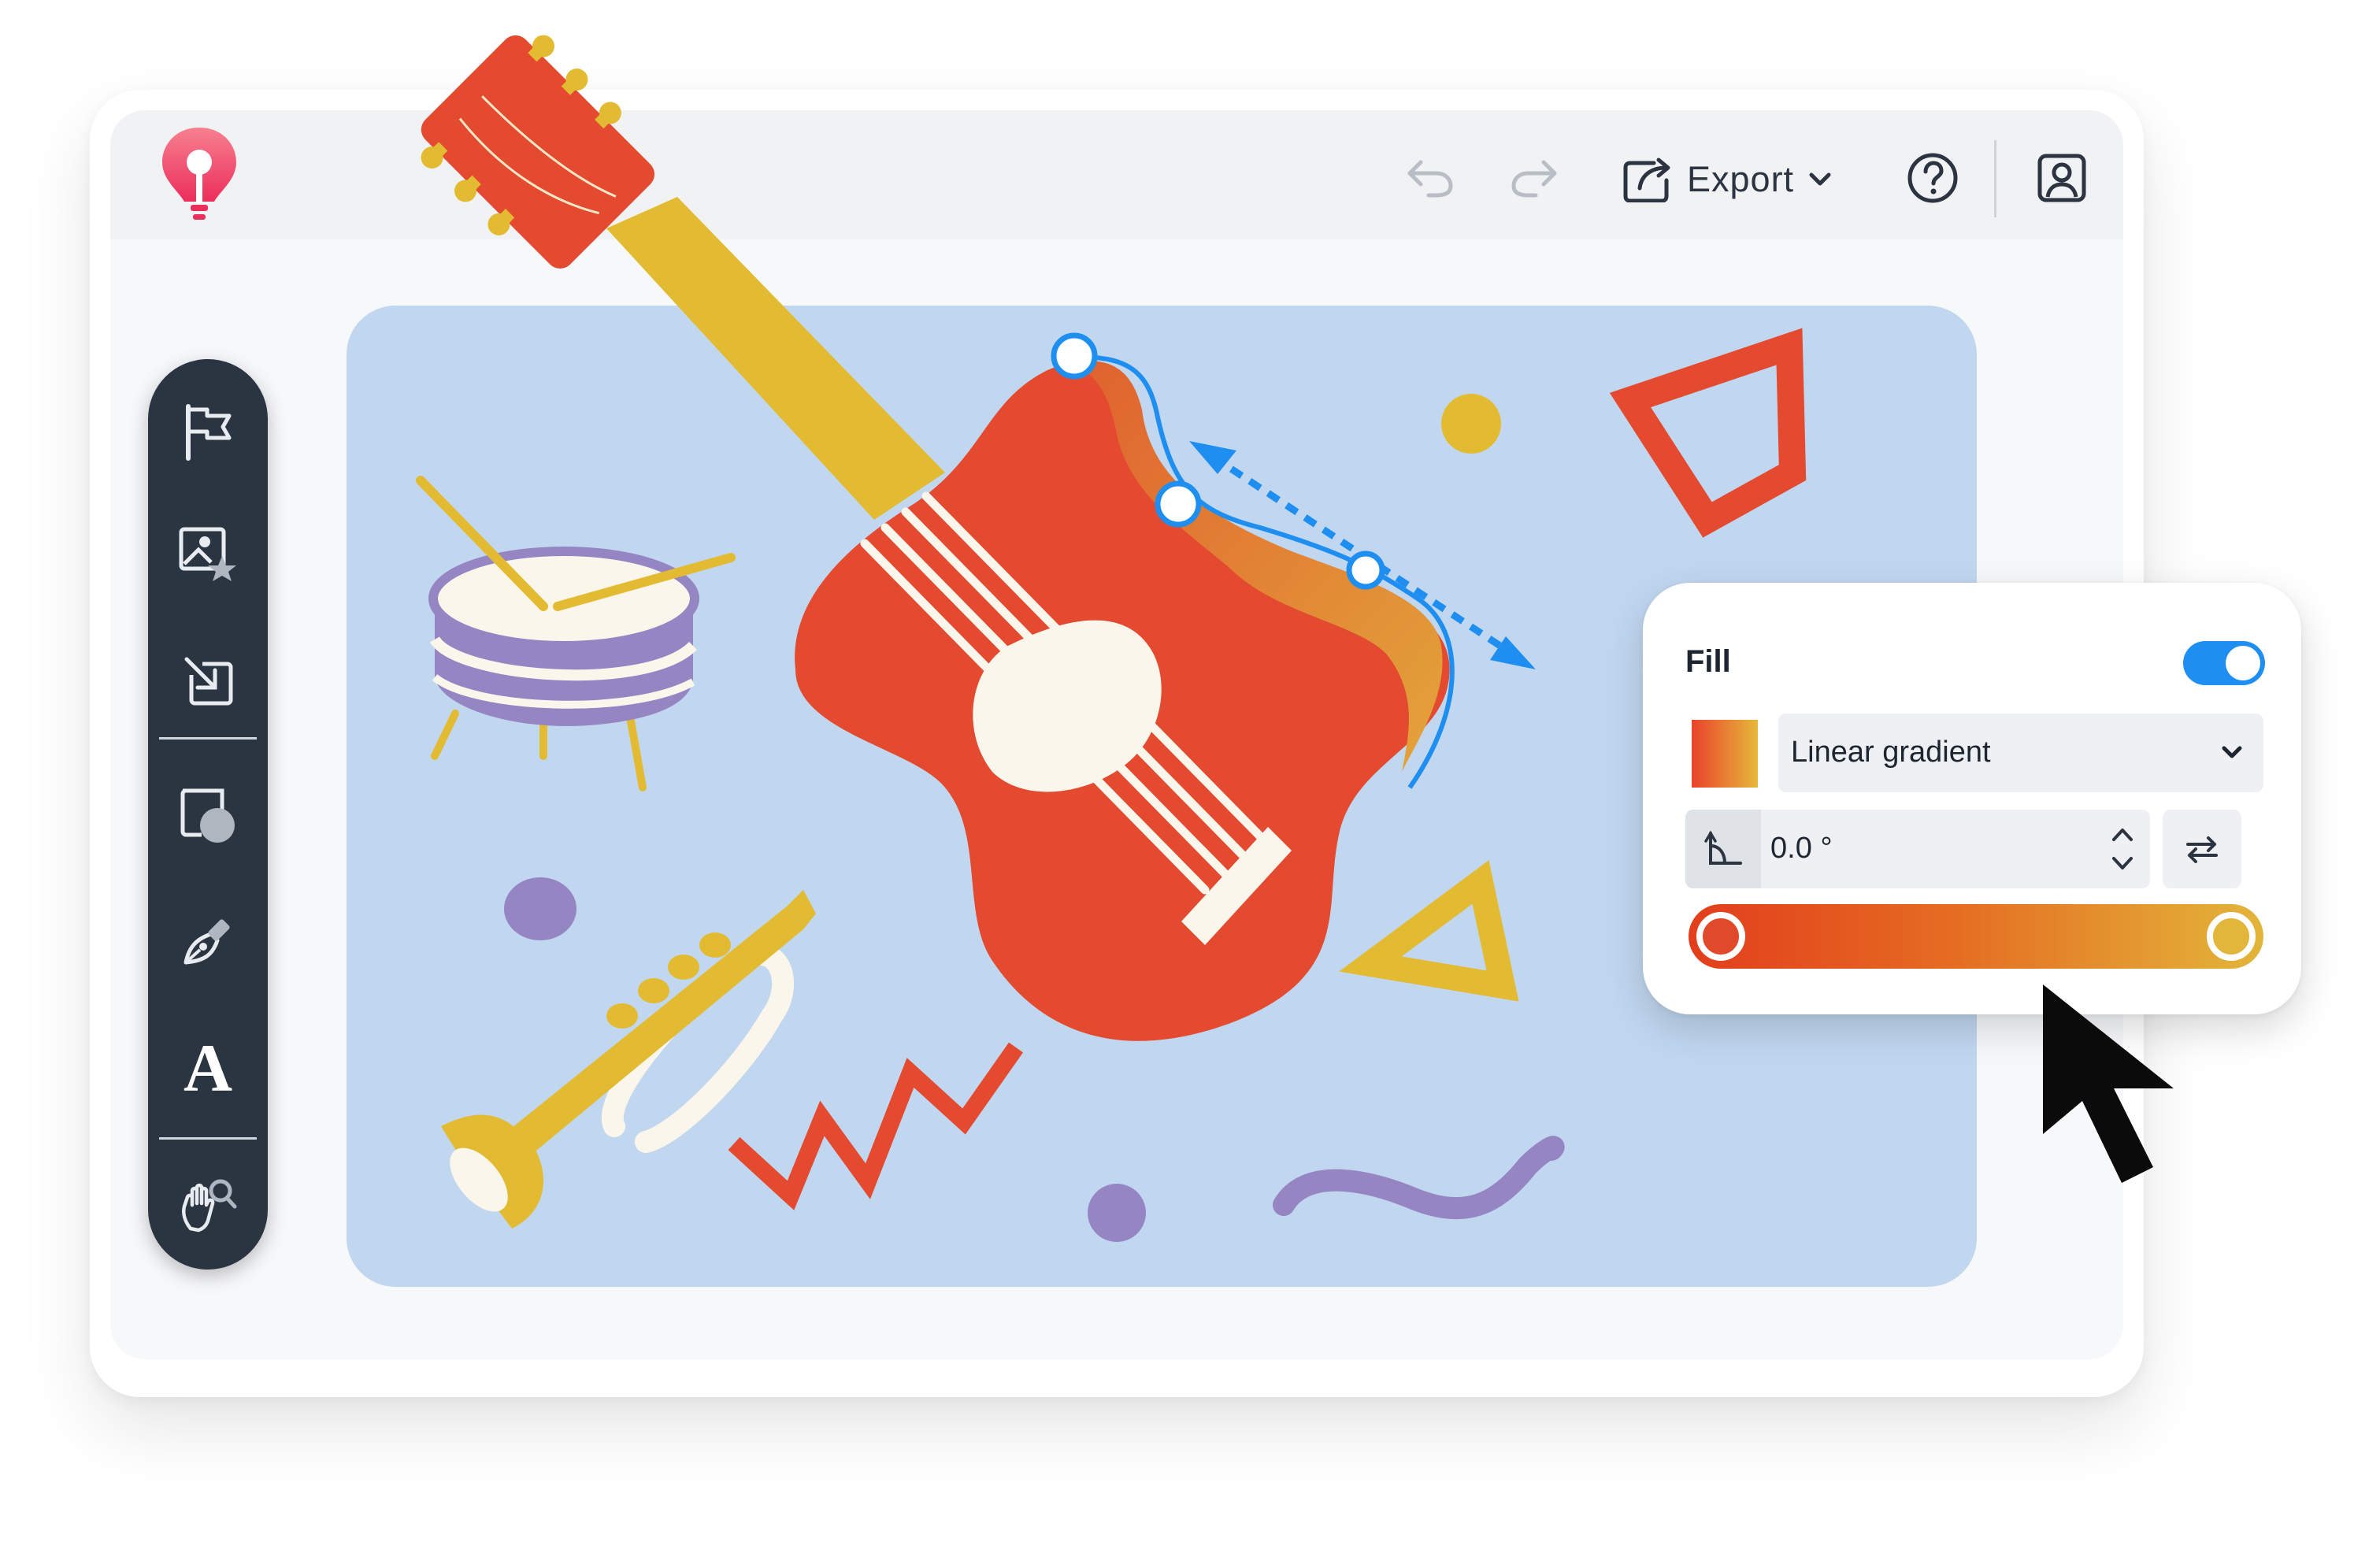  I want to click on pen-nib-icon, so click(207, 942).